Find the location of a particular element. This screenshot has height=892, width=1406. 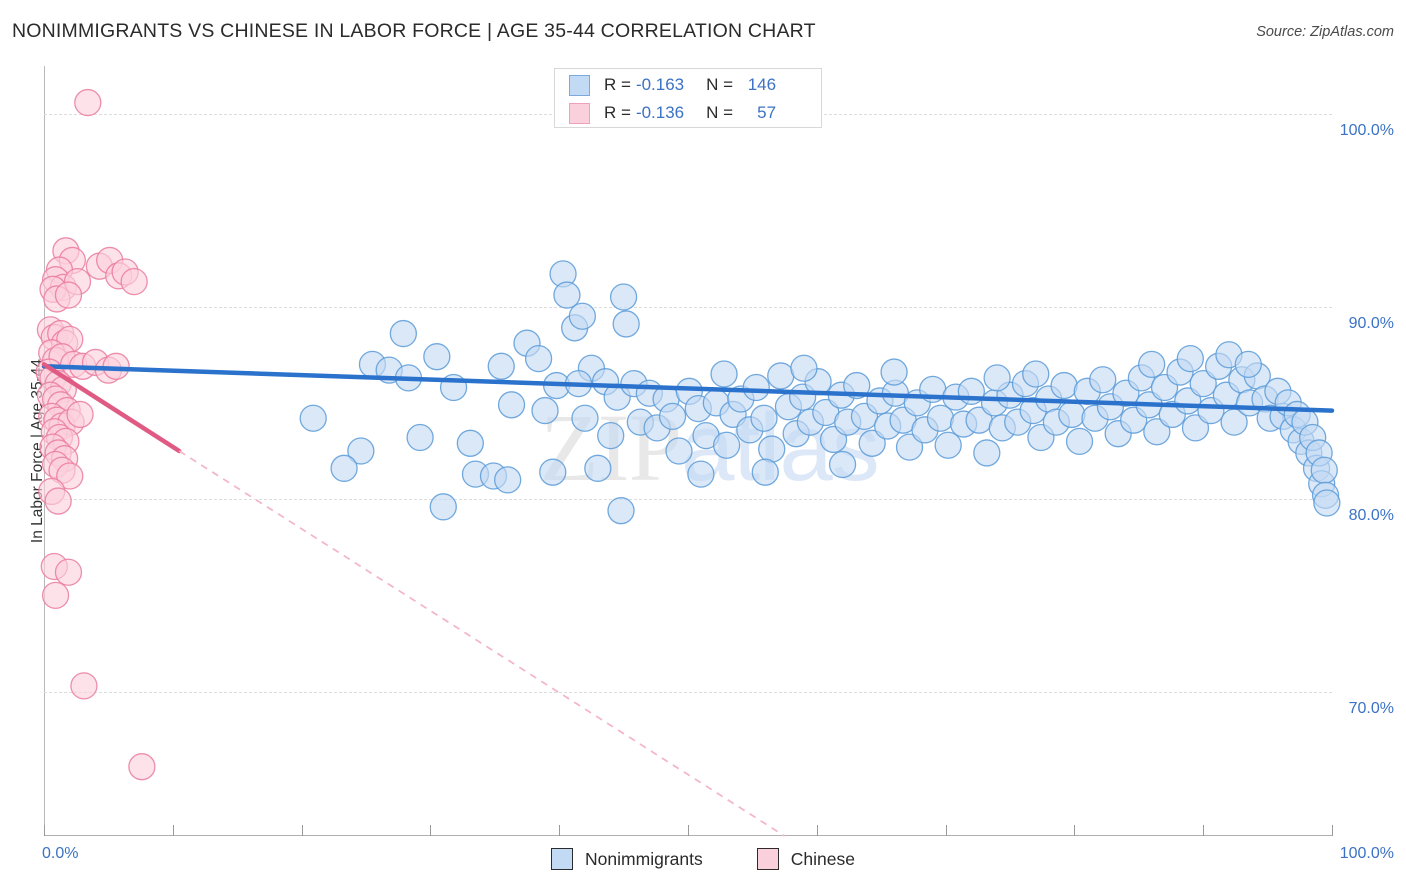

series-legend: Nonimmigrants Chinese is located at coordinates (703, 859).